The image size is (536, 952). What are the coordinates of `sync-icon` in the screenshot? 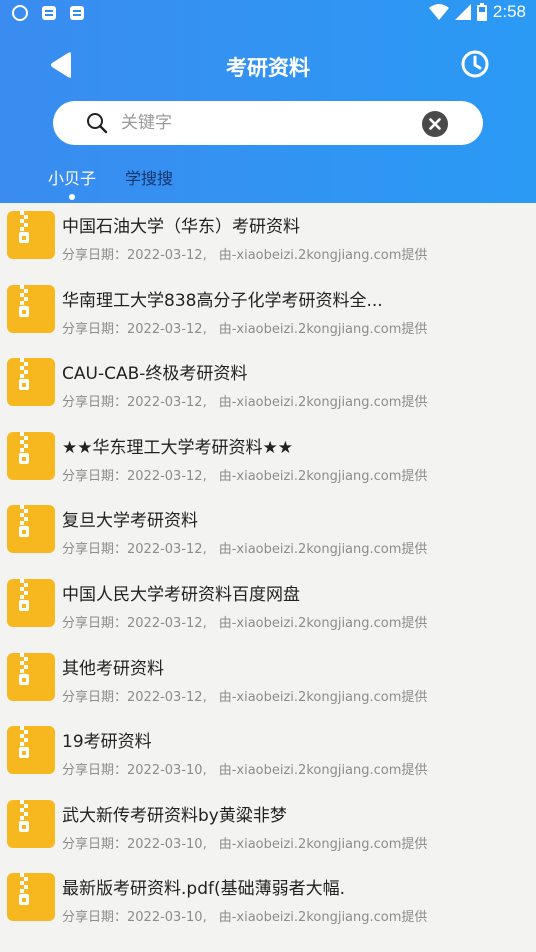 It's located at (20, 13).